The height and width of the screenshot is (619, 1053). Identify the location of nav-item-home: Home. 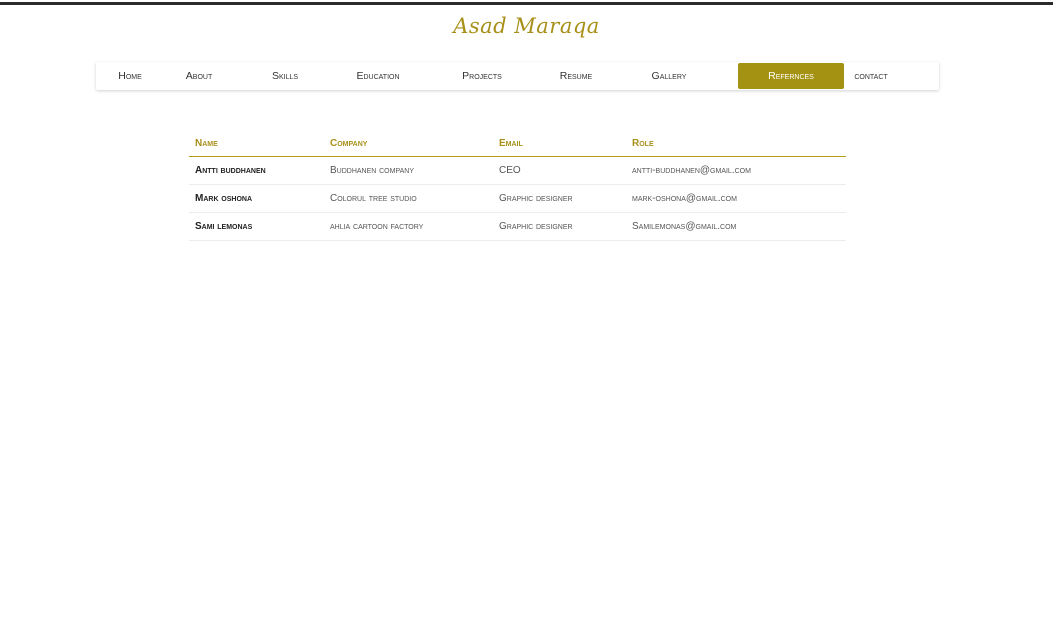
(130, 76).